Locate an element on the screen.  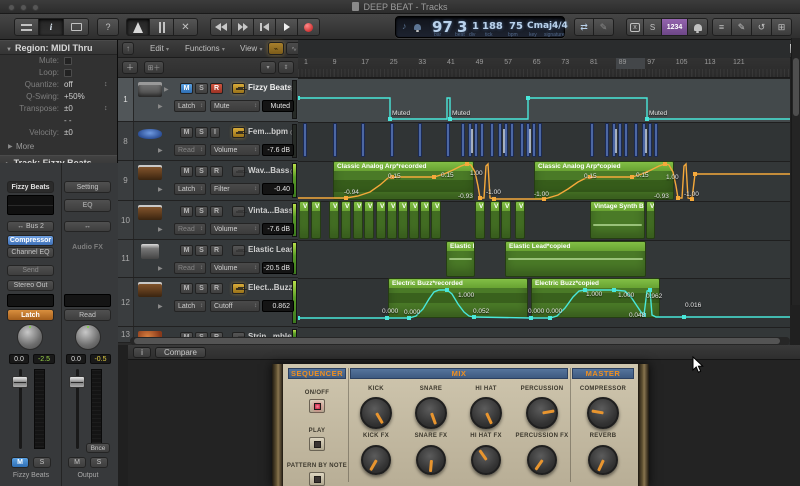
note-pads-button: ✎ is located at coordinates (742, 27).